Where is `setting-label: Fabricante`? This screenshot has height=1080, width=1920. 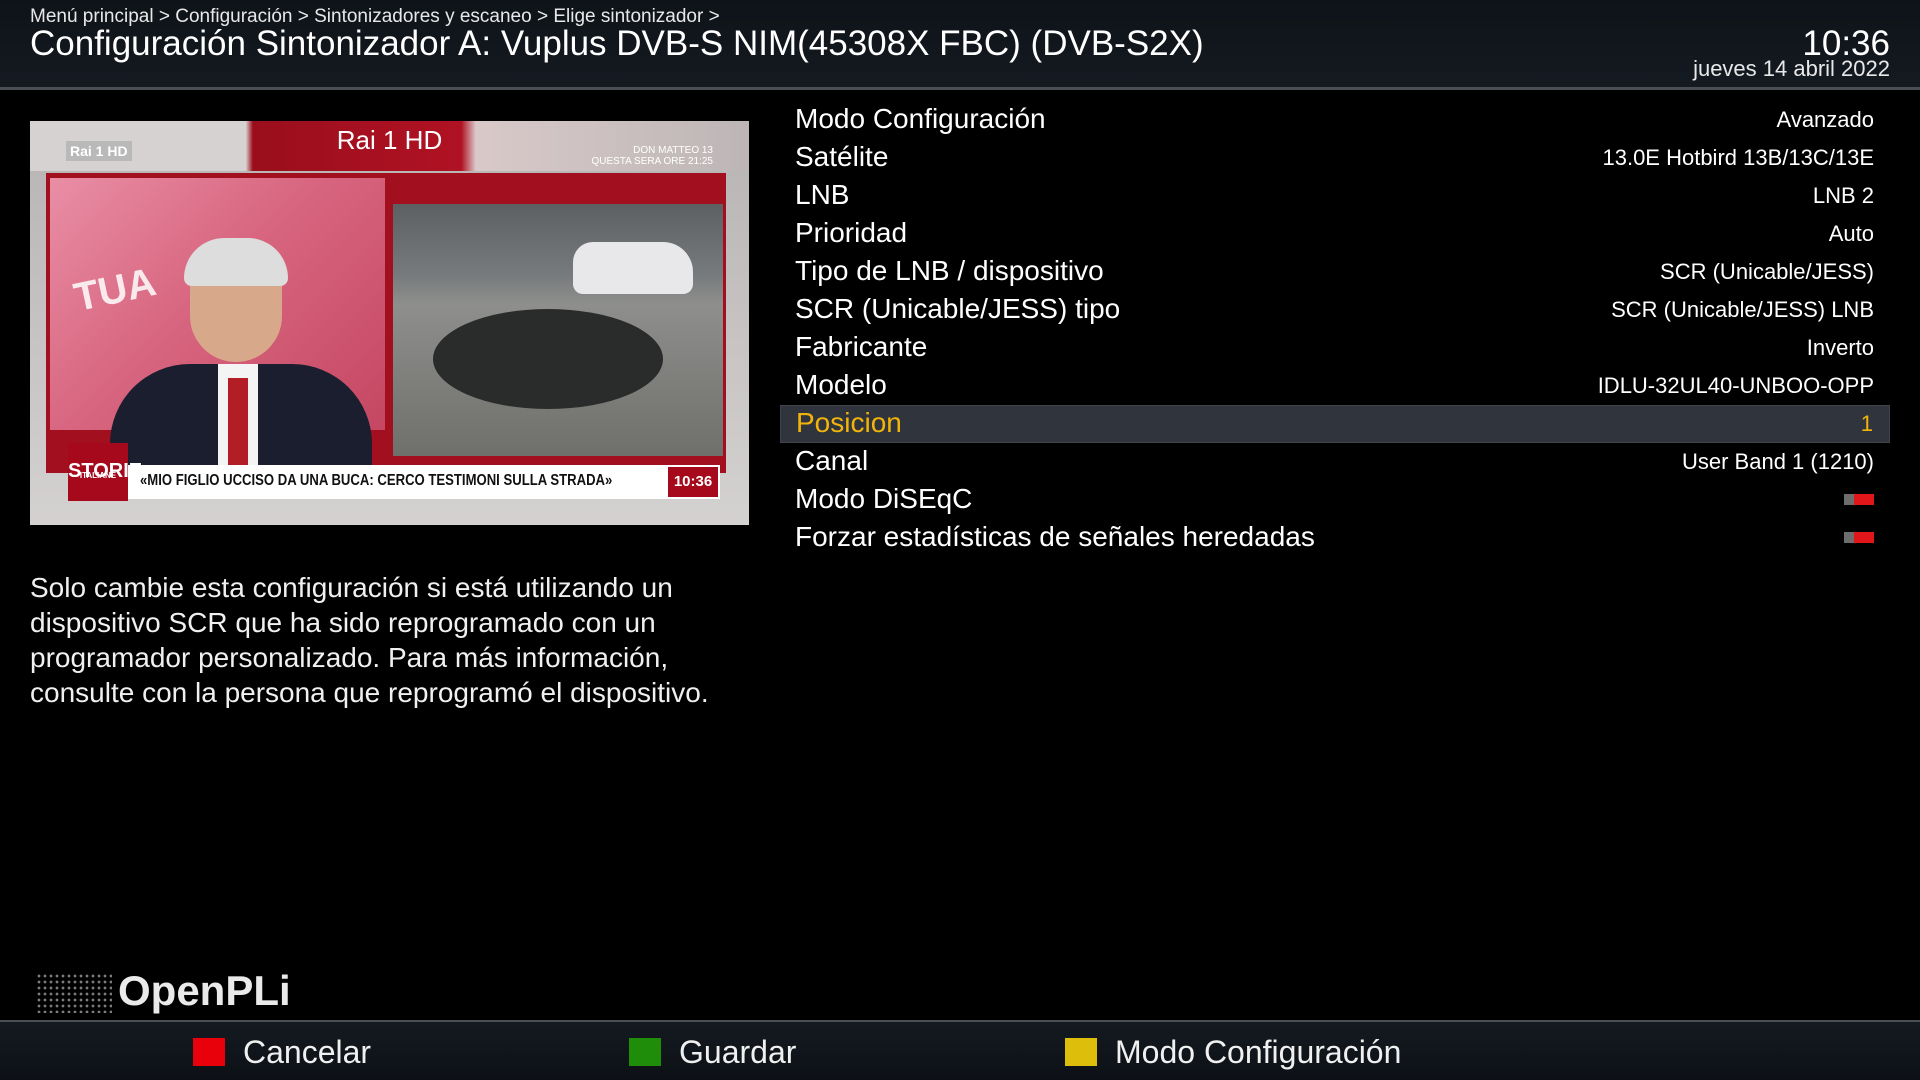
setting-label: Fabricante is located at coordinates (861, 346).